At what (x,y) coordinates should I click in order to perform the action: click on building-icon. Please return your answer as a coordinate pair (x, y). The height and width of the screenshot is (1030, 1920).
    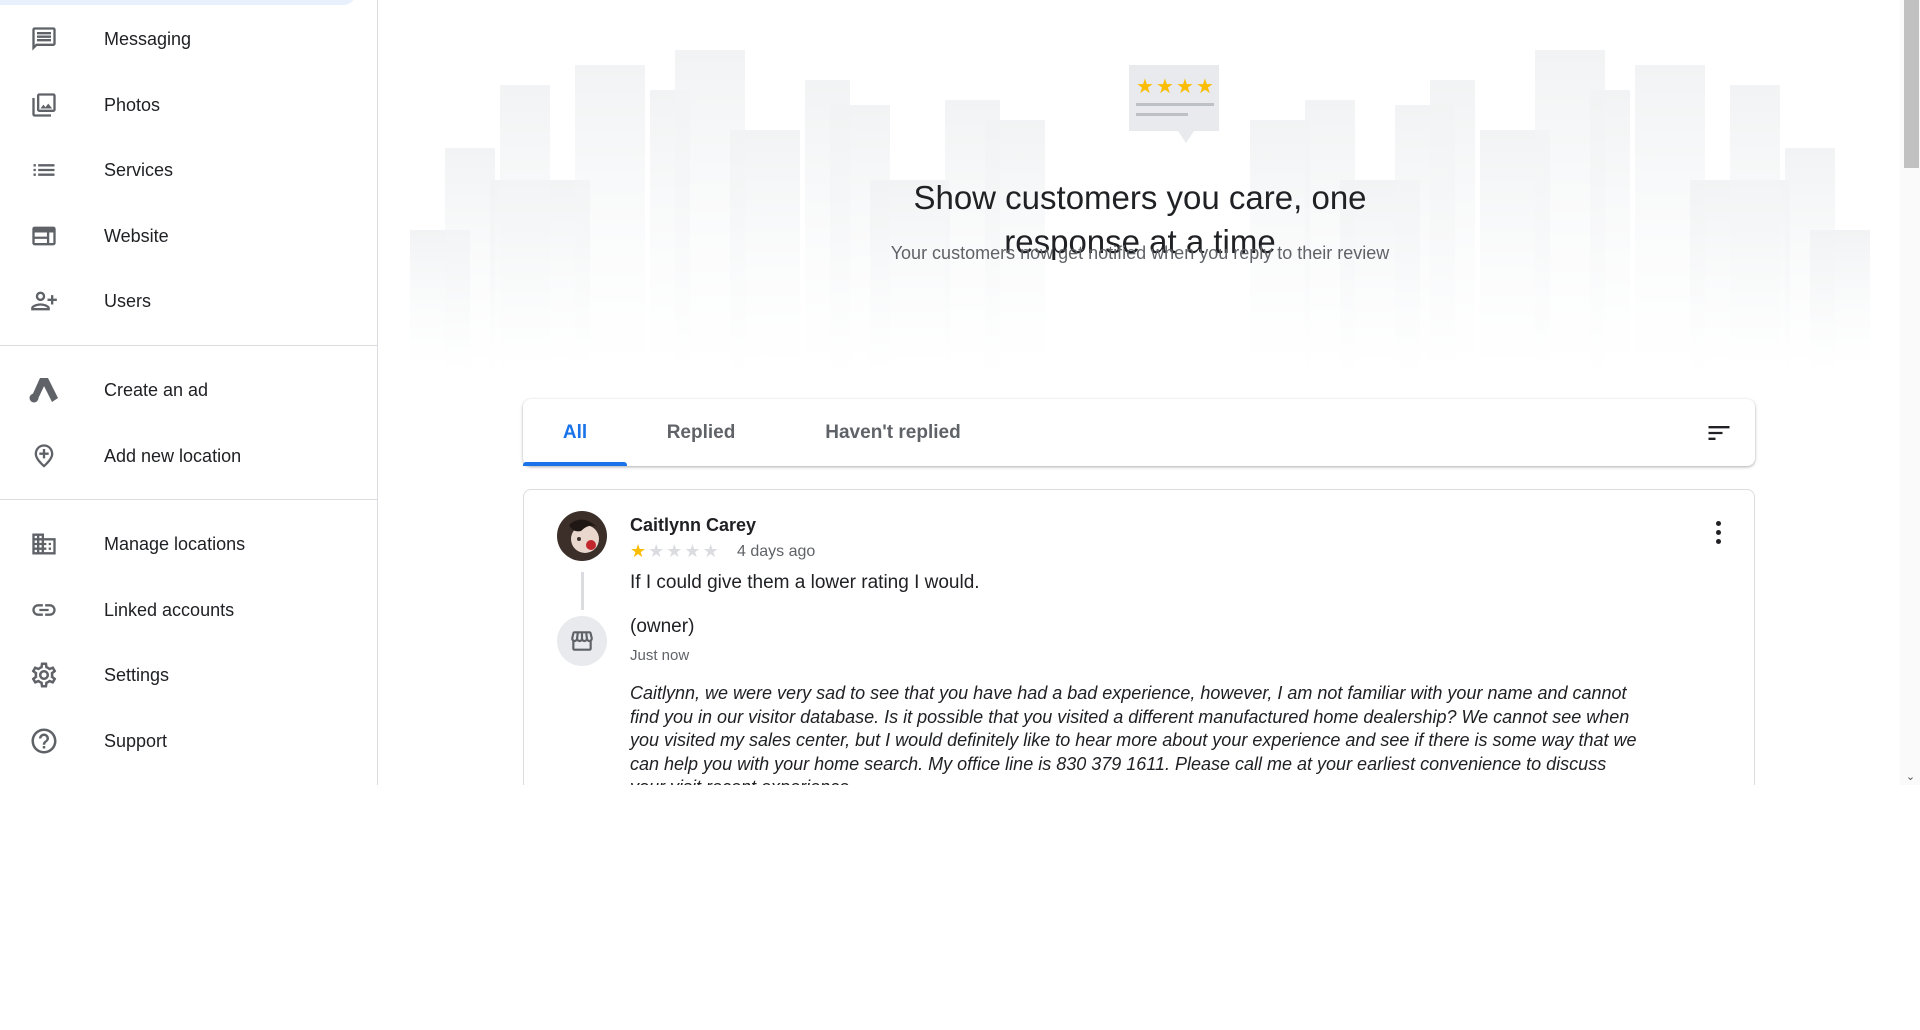
    Looking at the image, I should click on (44, 544).